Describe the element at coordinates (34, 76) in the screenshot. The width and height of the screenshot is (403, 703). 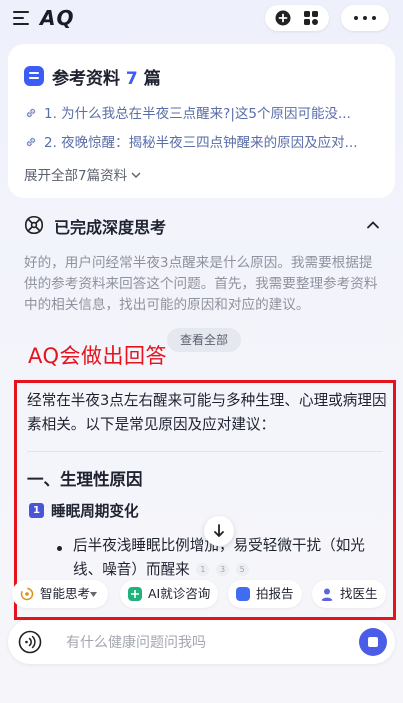
I see `references-icon` at that location.